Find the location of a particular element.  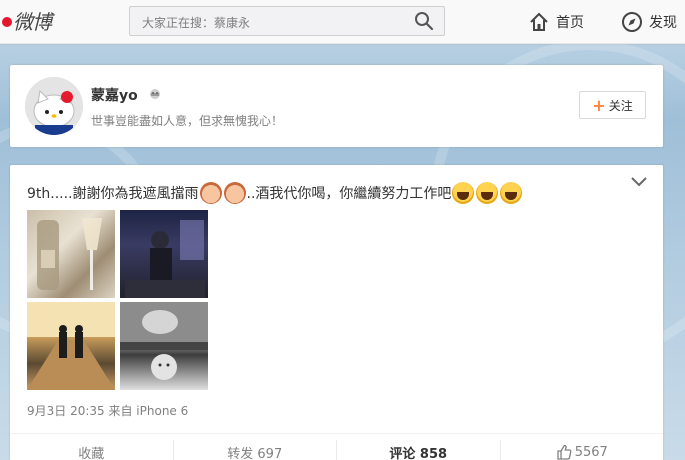

favorite-label: 收藏 is located at coordinates (91, 453).